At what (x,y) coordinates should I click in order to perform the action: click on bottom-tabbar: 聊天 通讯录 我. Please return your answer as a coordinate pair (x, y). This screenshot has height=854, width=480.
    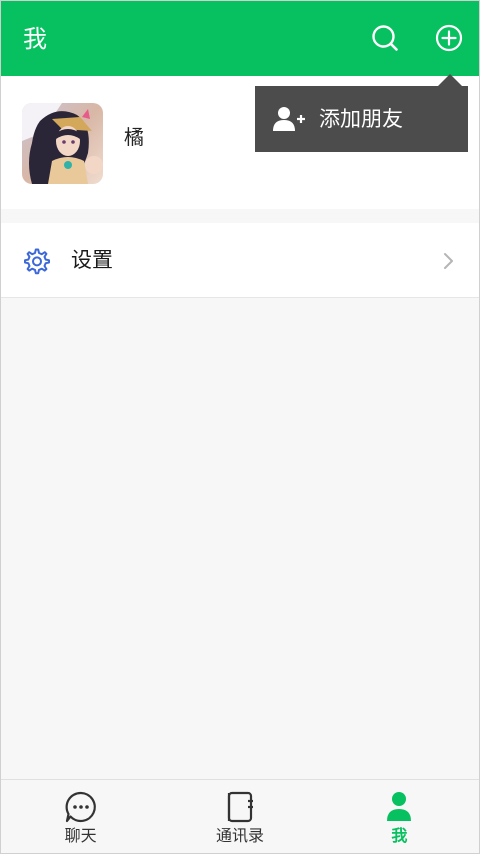
    Looking at the image, I should click on (240, 816).